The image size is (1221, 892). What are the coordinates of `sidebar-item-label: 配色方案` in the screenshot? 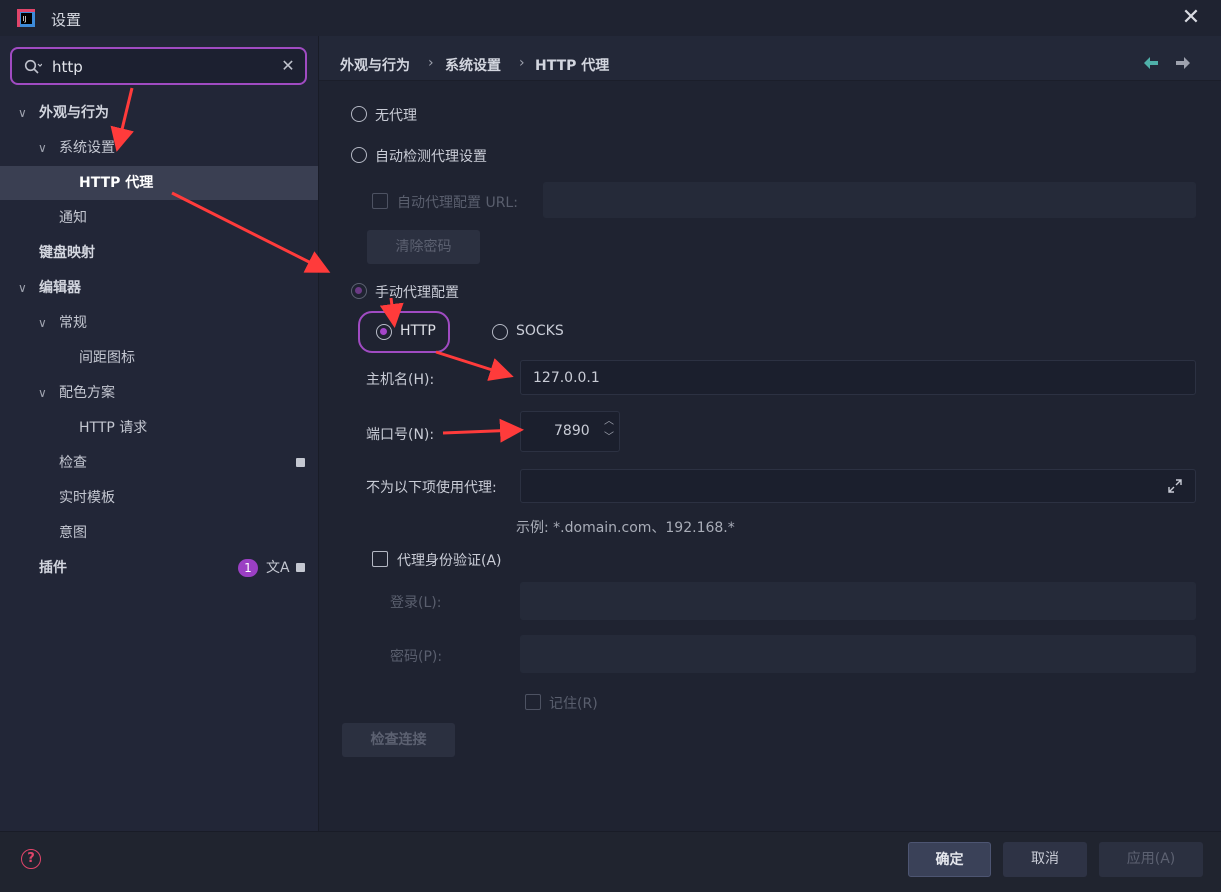 It's located at (87, 393).